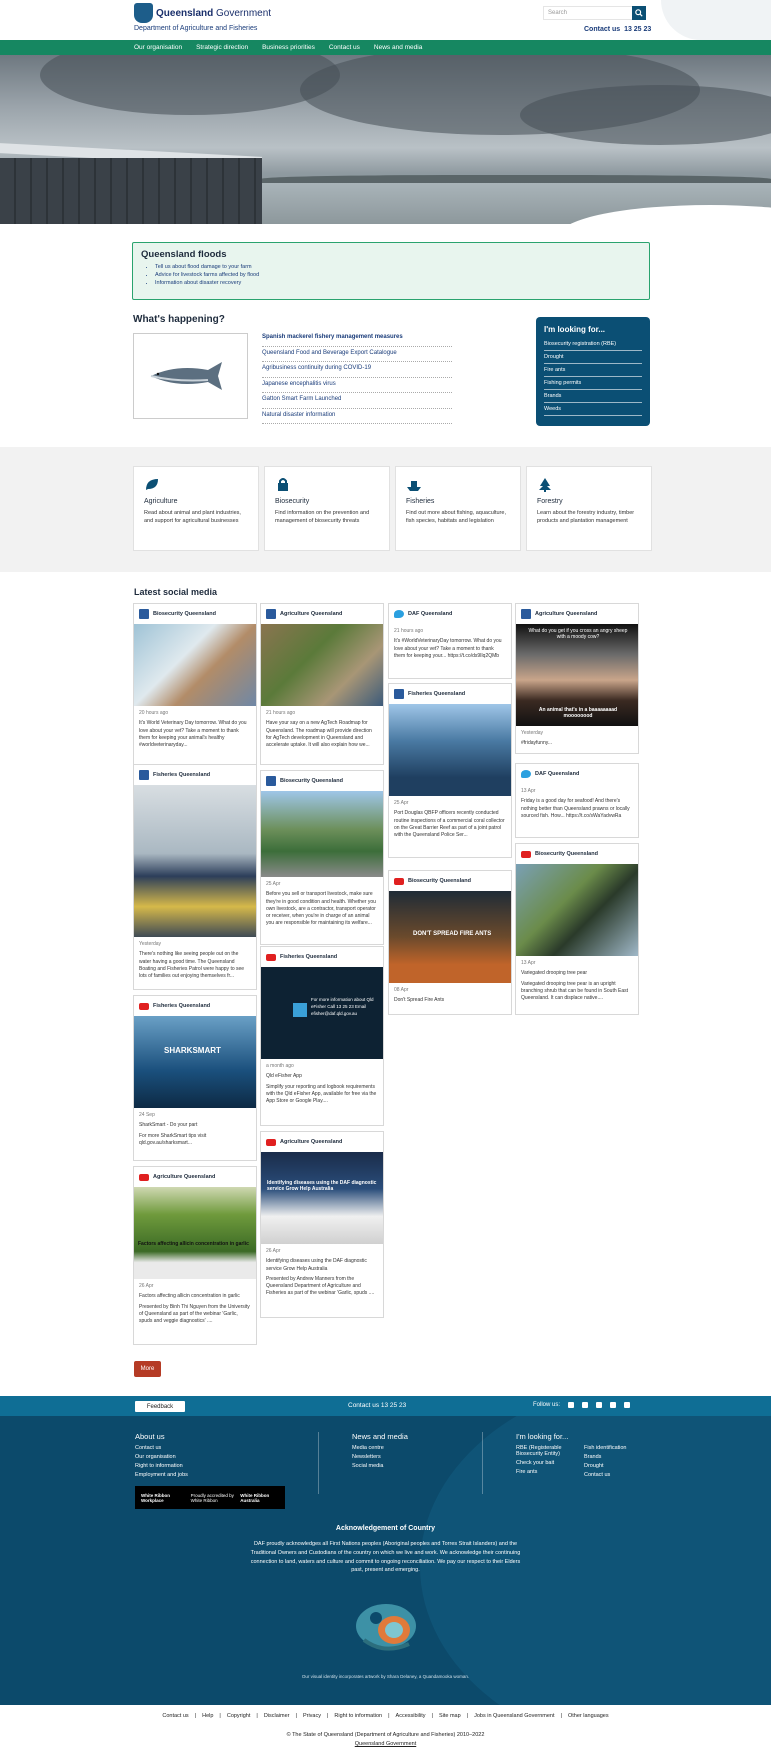  Describe the element at coordinates (277, 1716) in the screenshot. I see `legal-link: Disclaimer` at that location.